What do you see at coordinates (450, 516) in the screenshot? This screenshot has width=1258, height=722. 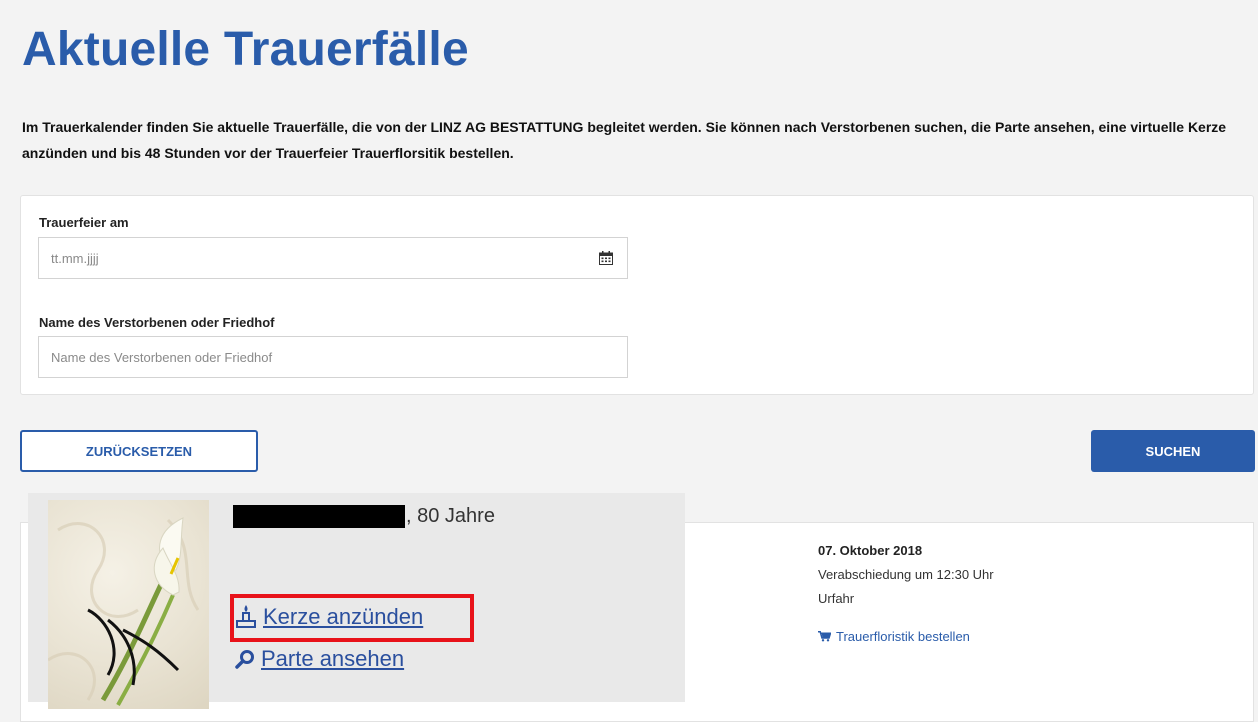 I see `age-text: , 80 Jahre` at bounding box center [450, 516].